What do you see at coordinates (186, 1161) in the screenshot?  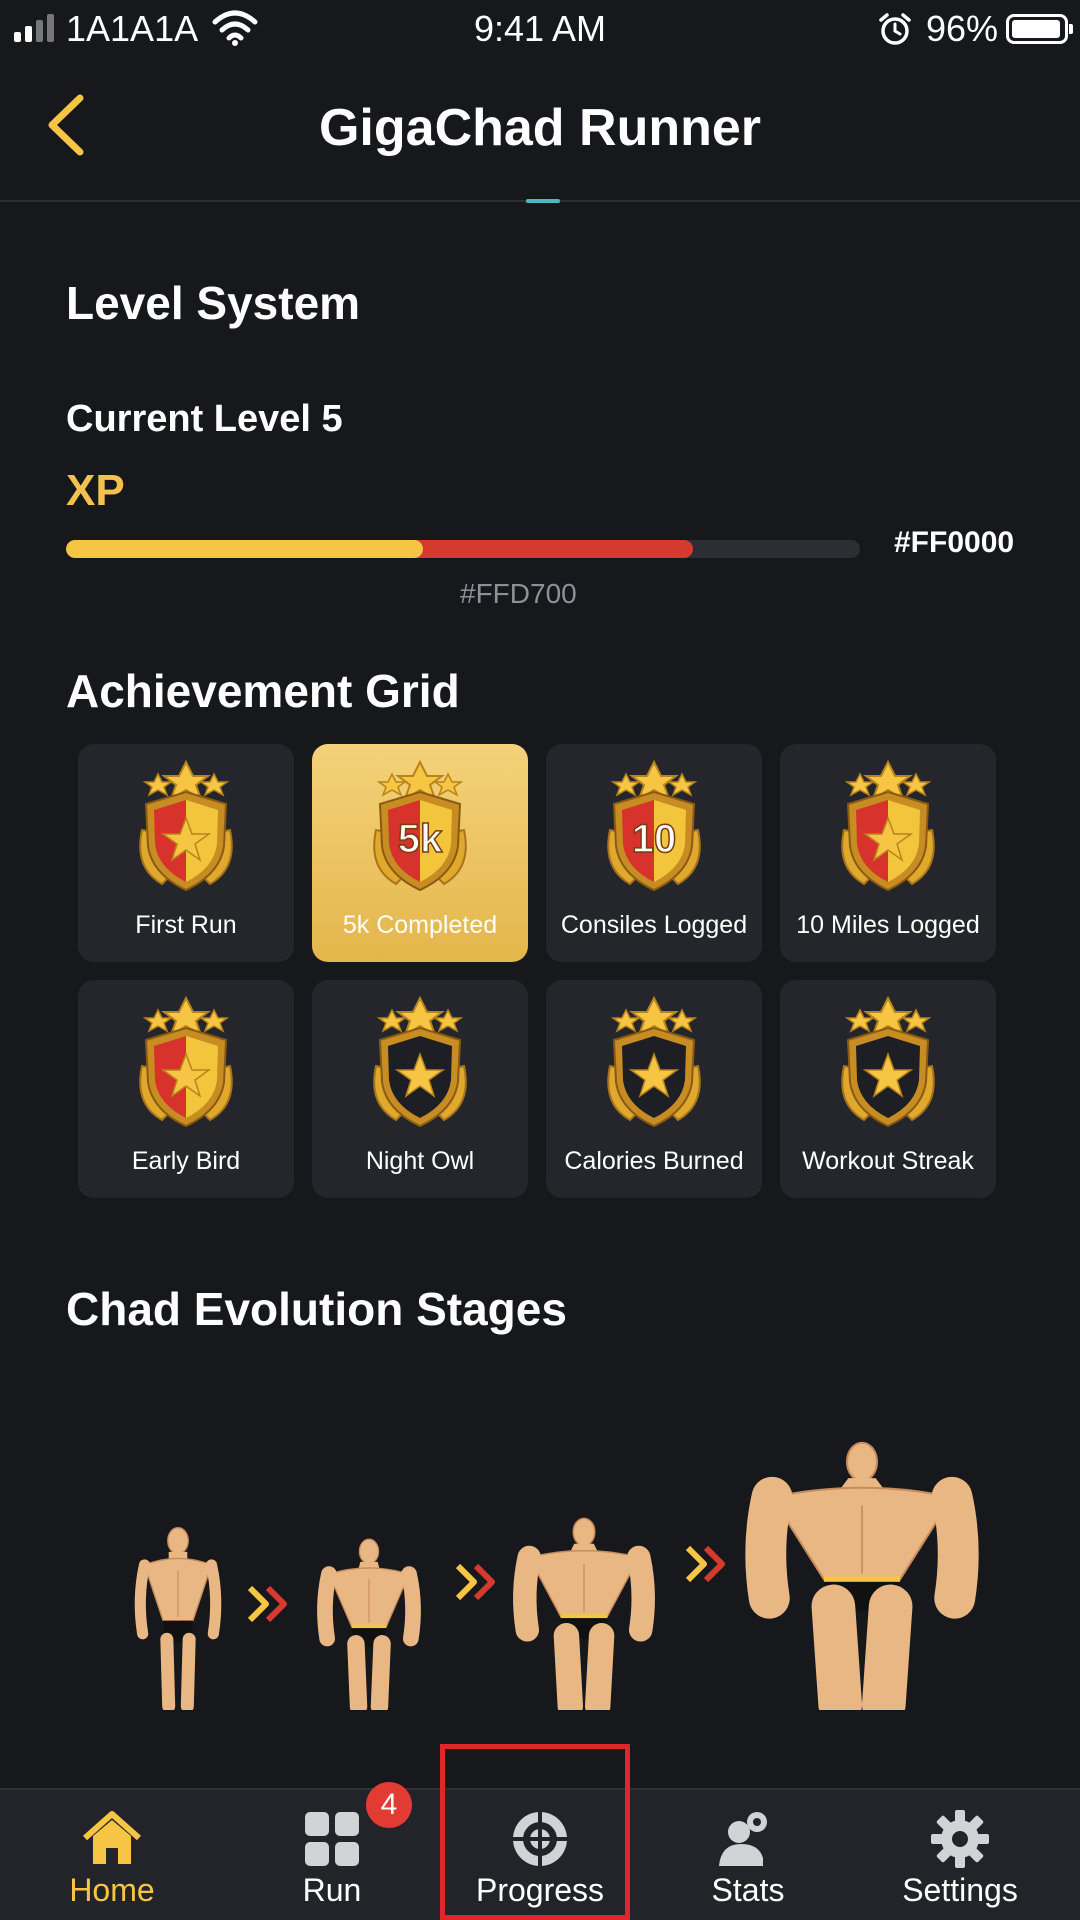 I see `achievement-label: Early Bird` at bounding box center [186, 1161].